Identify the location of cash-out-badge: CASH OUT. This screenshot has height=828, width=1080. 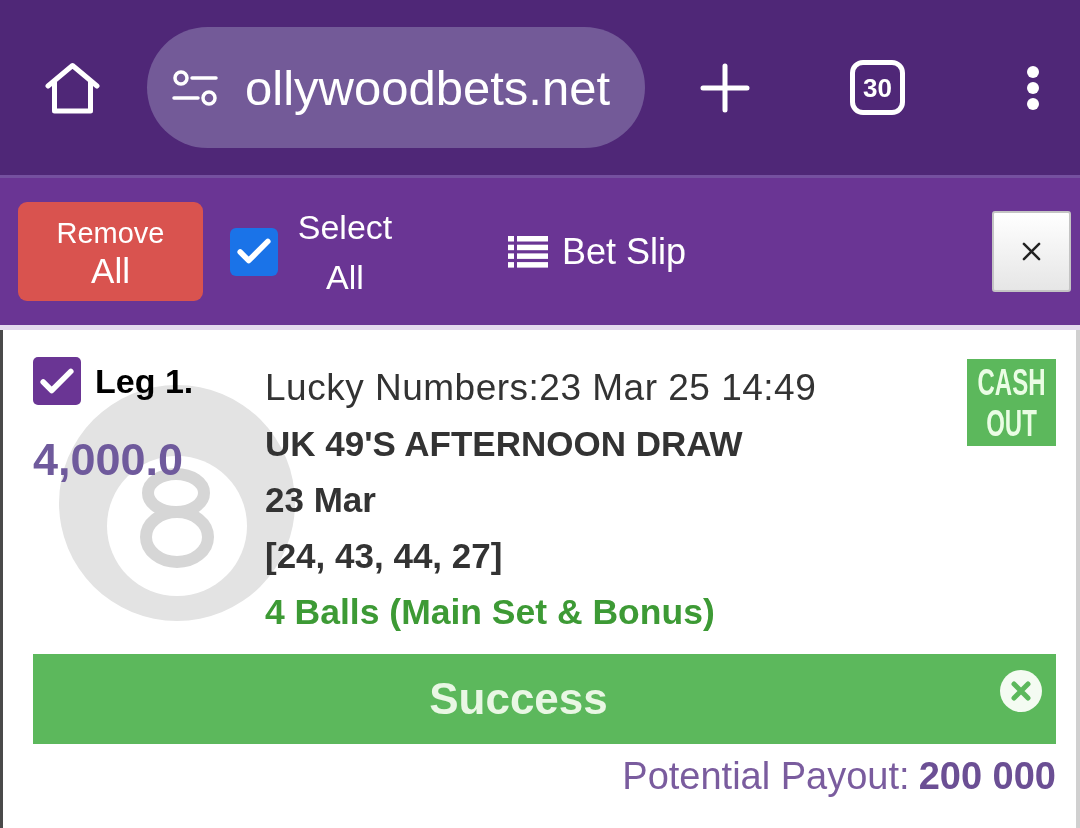
(1011, 402).